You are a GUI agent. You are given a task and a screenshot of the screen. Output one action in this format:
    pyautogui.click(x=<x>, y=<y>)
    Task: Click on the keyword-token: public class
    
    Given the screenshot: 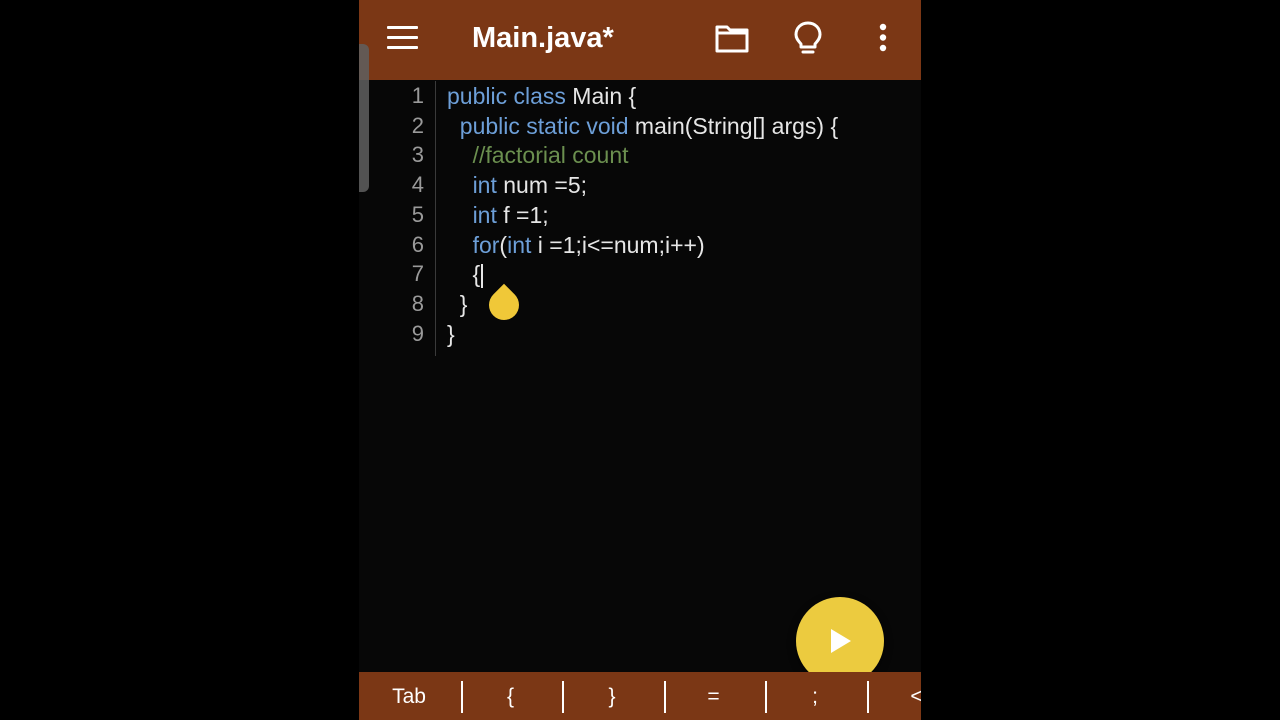 What is the action you would take?
    pyautogui.click(x=506, y=96)
    